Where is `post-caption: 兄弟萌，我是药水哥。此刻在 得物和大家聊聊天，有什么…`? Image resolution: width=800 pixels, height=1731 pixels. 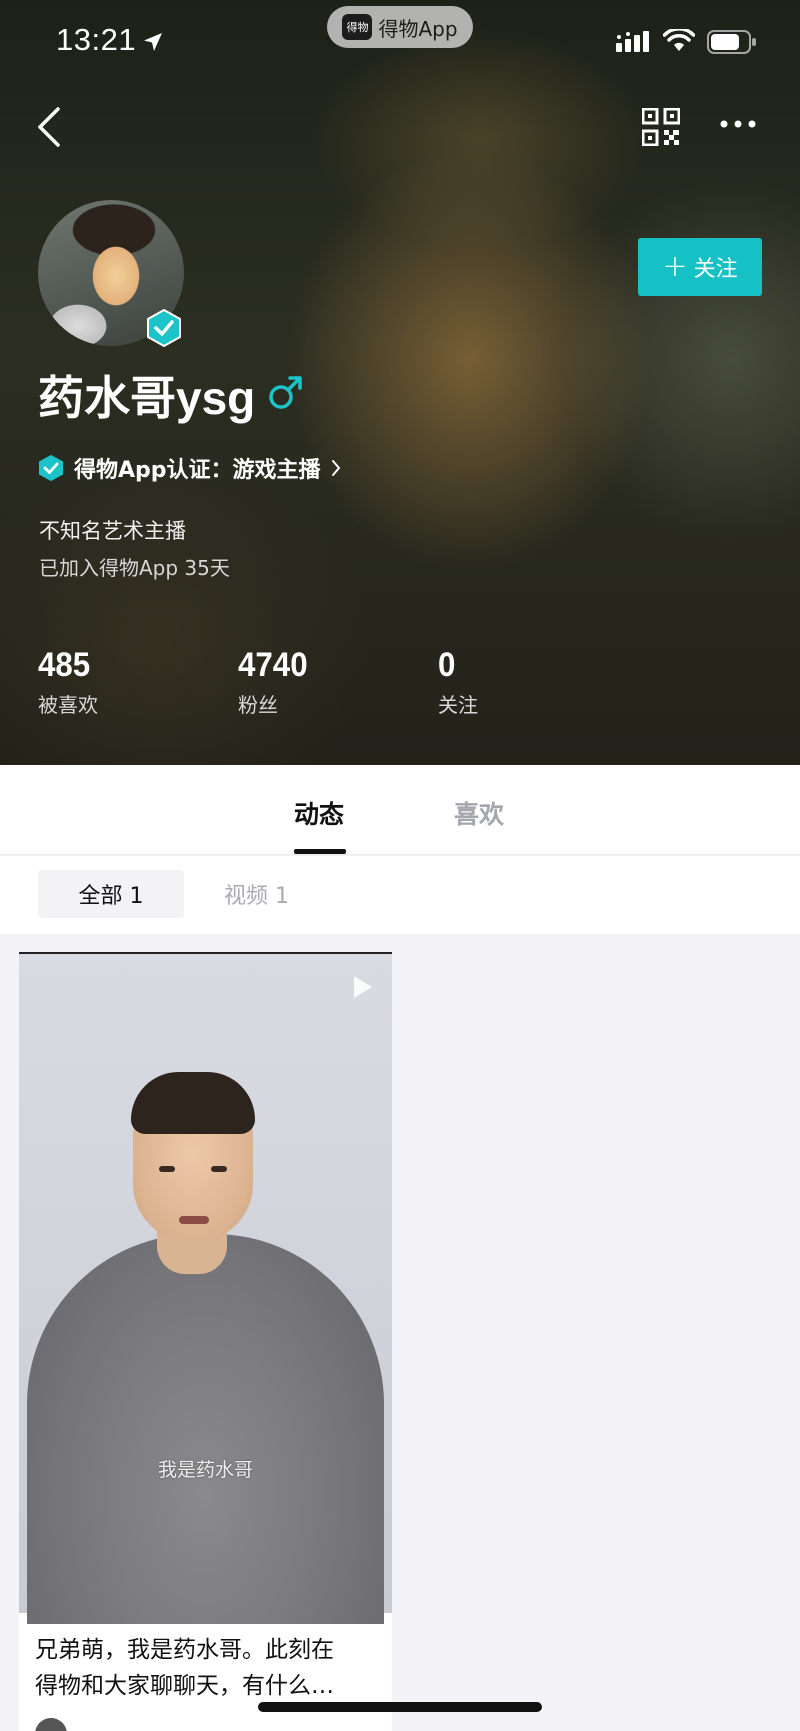 post-caption: 兄弟萌，我是药水哥。此刻在 得物和大家聊聊天，有什么… is located at coordinates (205, 1668).